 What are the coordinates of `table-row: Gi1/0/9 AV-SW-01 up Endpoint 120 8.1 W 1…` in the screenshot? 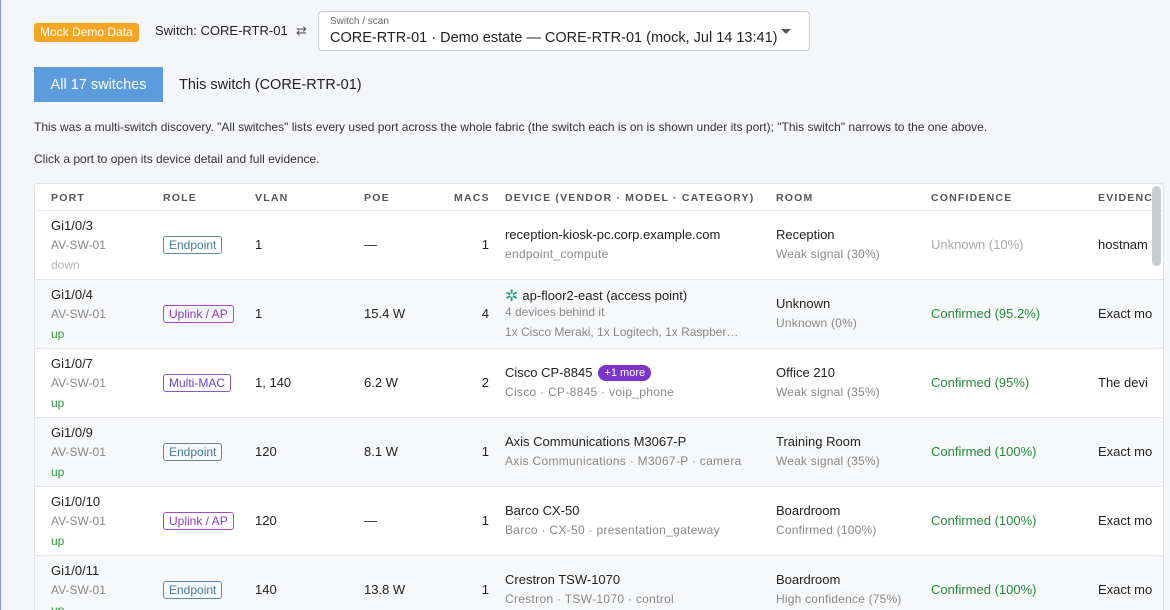 It's located at (599, 452).